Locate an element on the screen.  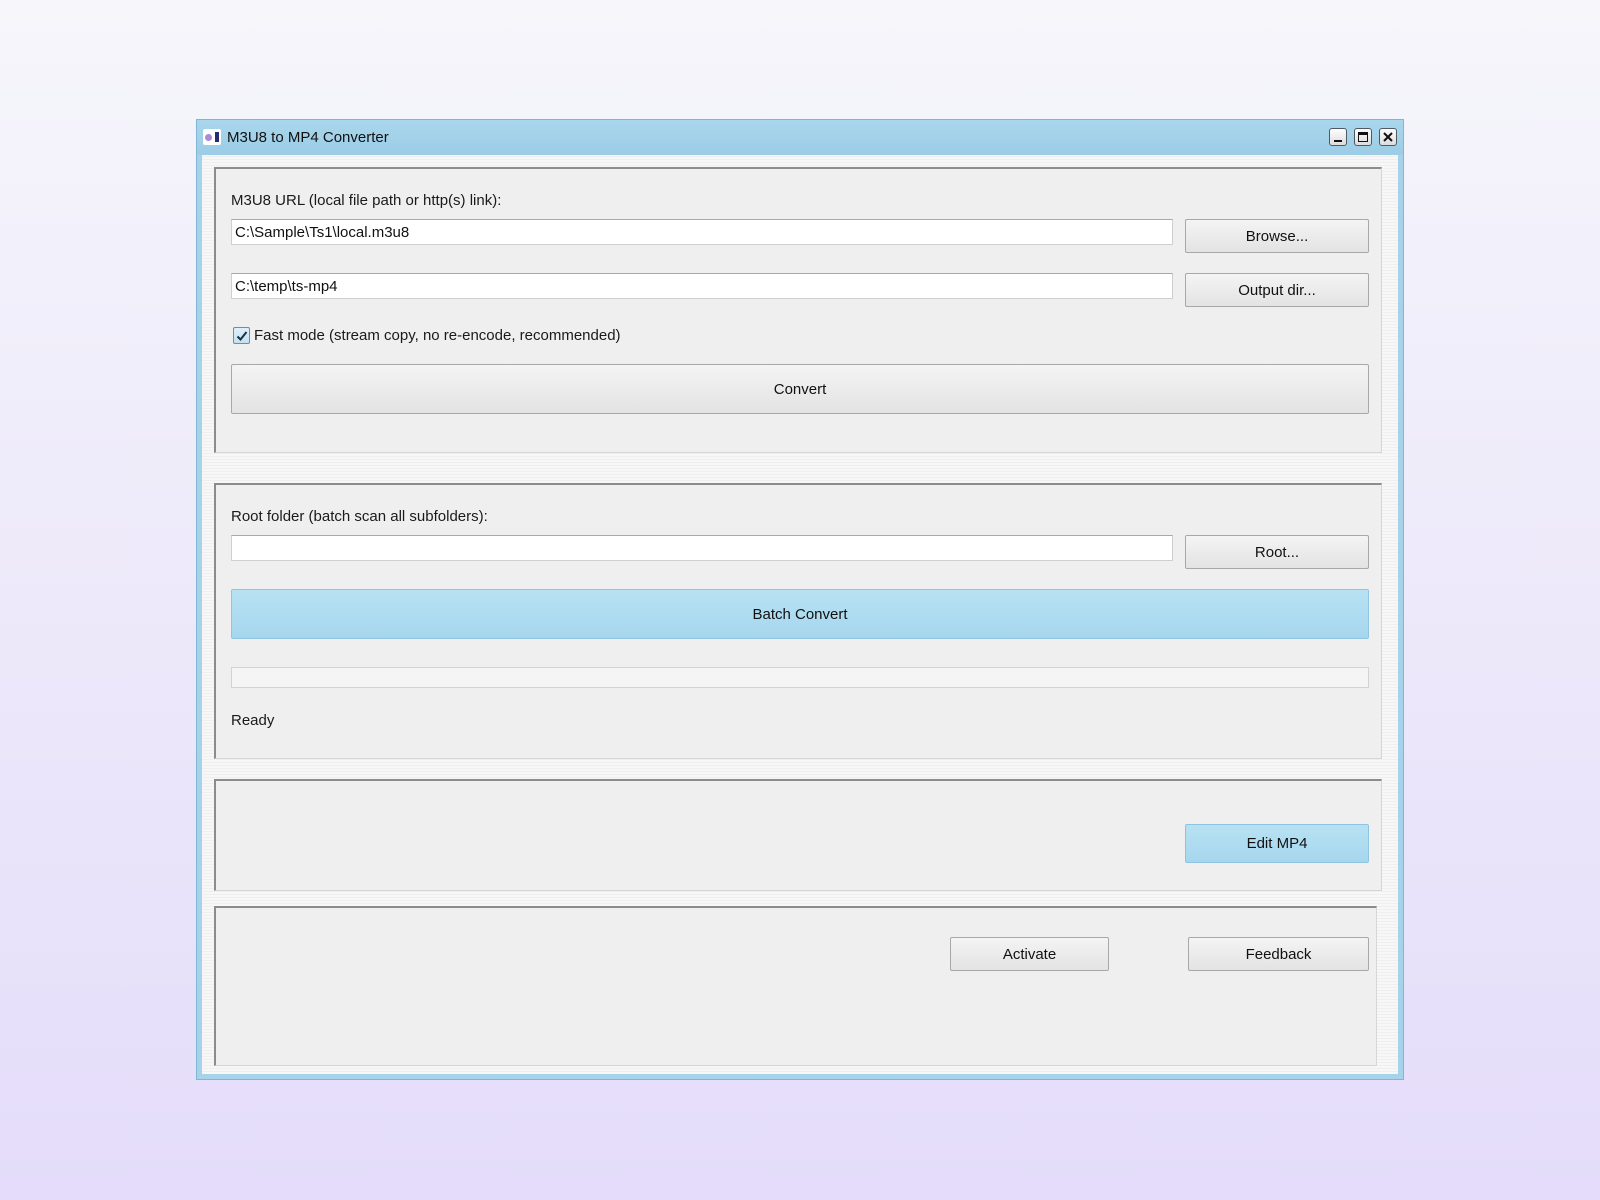
edit-mp4-button: Edit MP4 is located at coordinates (1277, 843).